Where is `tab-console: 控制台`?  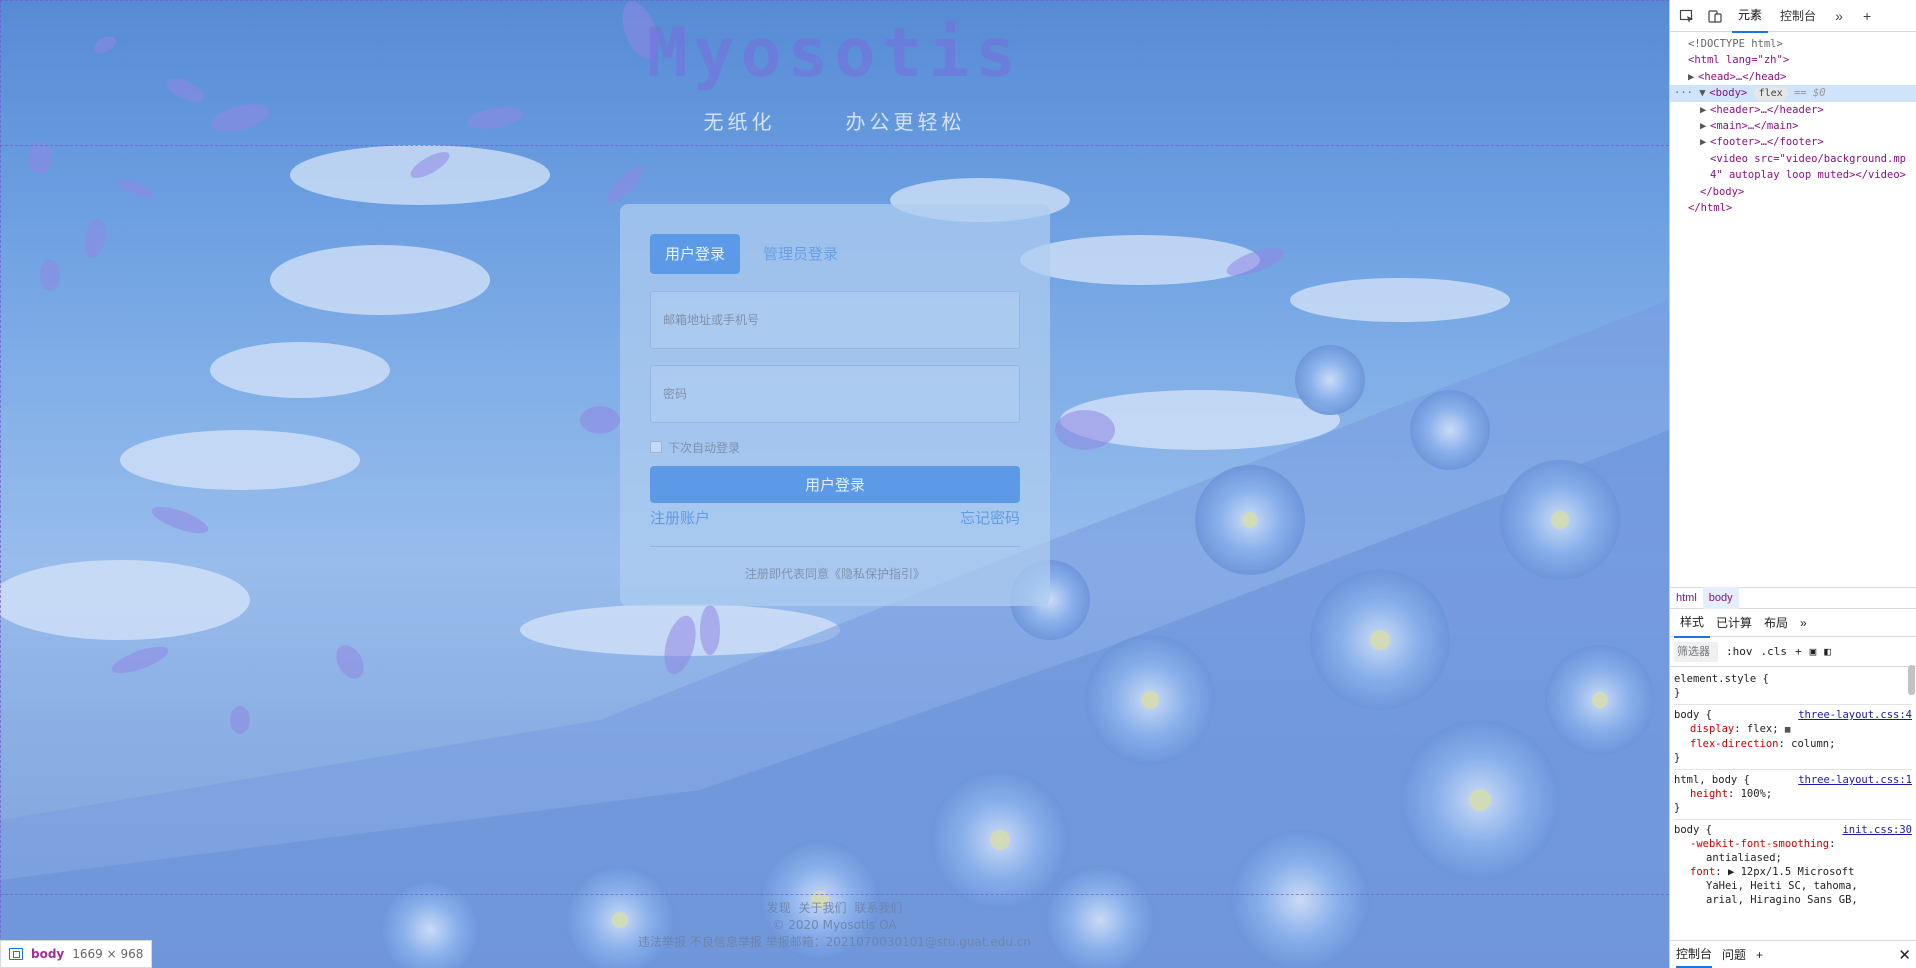 tab-console: 控制台 is located at coordinates (1798, 16).